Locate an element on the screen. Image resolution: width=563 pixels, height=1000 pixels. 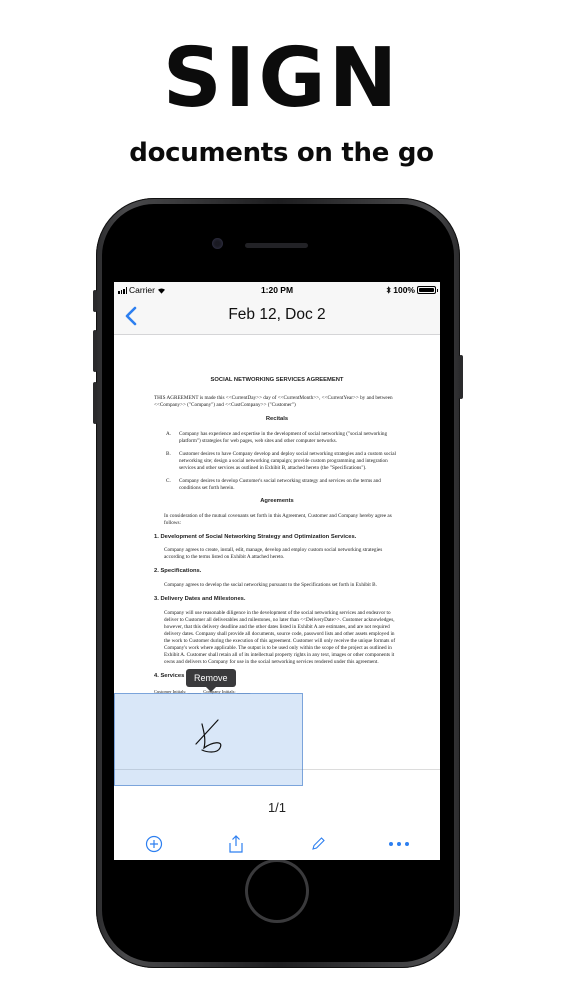
pen-icon is located at coordinates (318, 843).